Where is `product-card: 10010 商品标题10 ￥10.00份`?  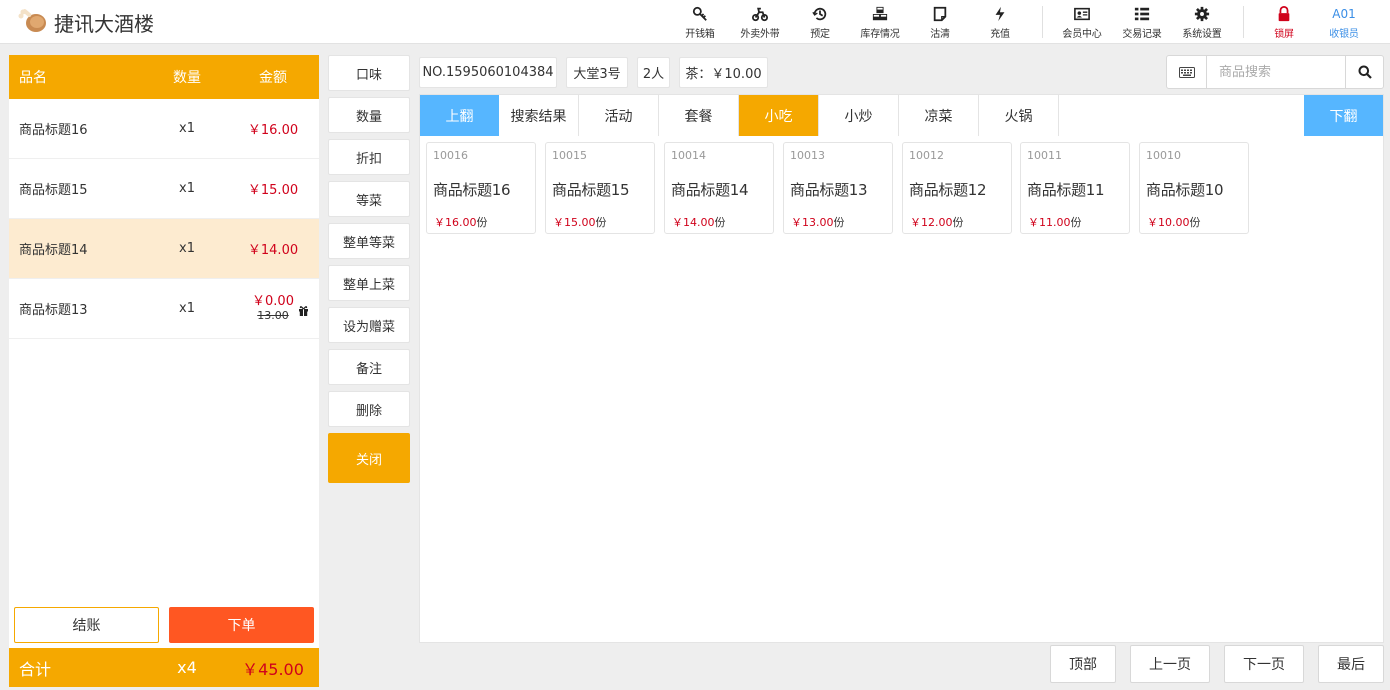
product-card: 10010 商品标题10 ￥10.00份 is located at coordinates (1194, 188).